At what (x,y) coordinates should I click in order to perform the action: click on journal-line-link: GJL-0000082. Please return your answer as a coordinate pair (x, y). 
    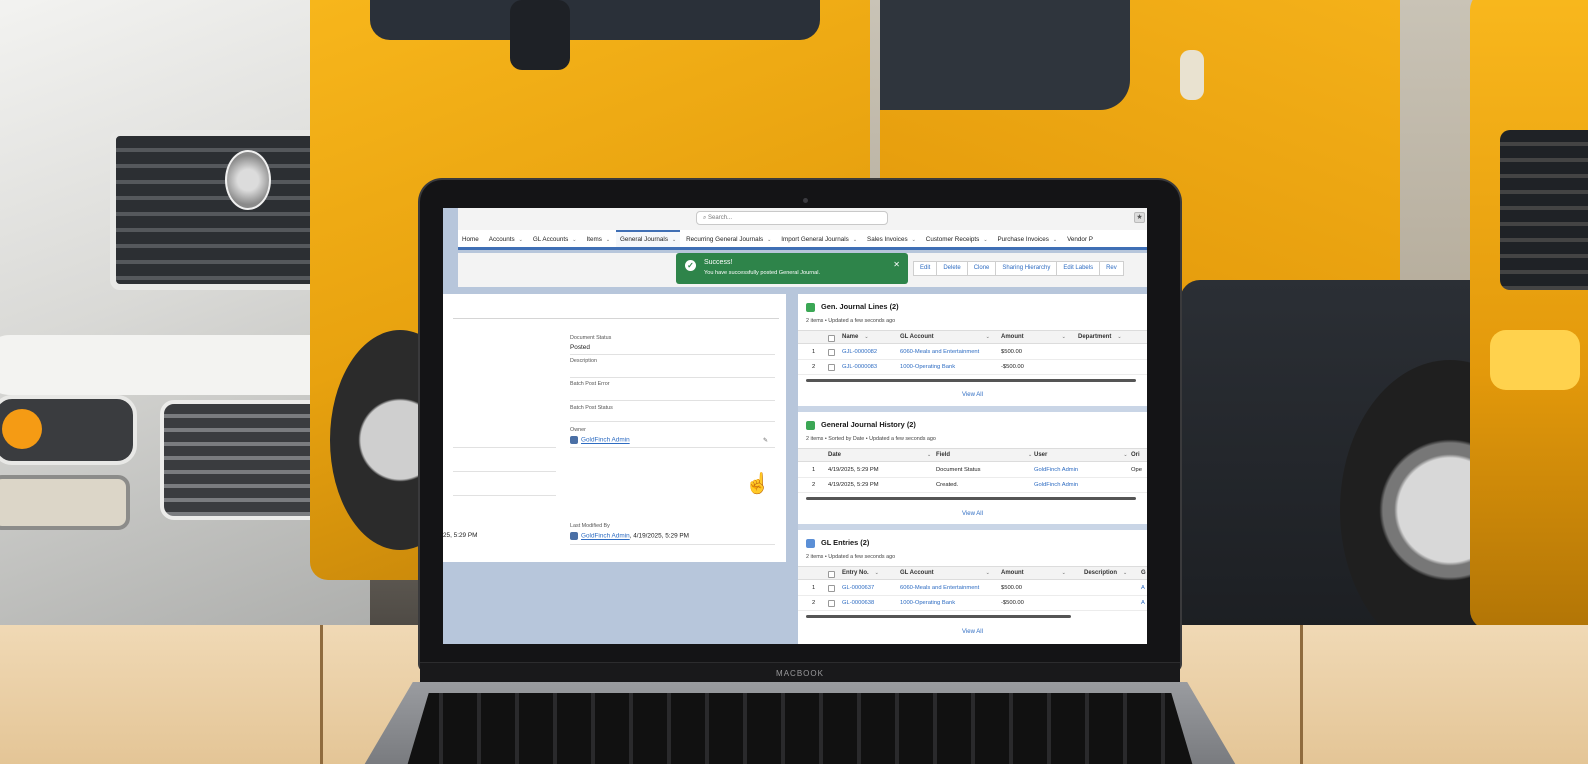
    Looking at the image, I should click on (859, 352).